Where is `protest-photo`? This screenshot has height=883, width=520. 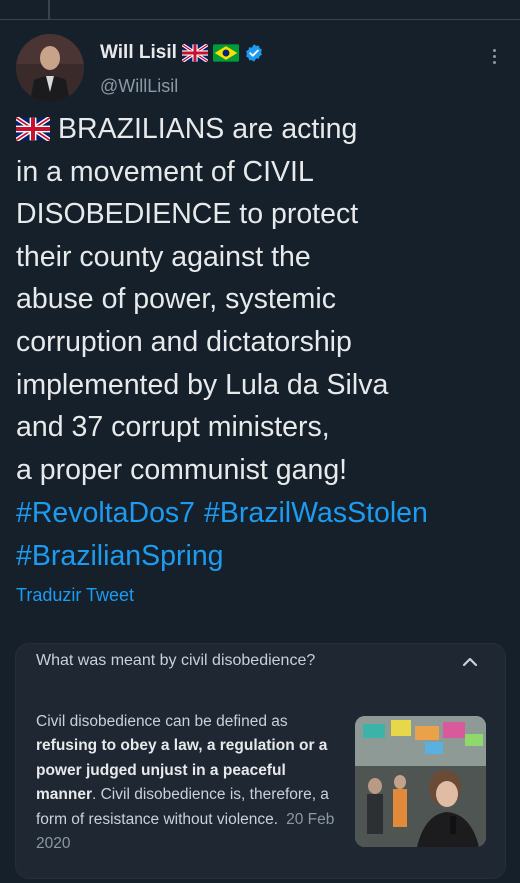 protest-photo is located at coordinates (420, 781).